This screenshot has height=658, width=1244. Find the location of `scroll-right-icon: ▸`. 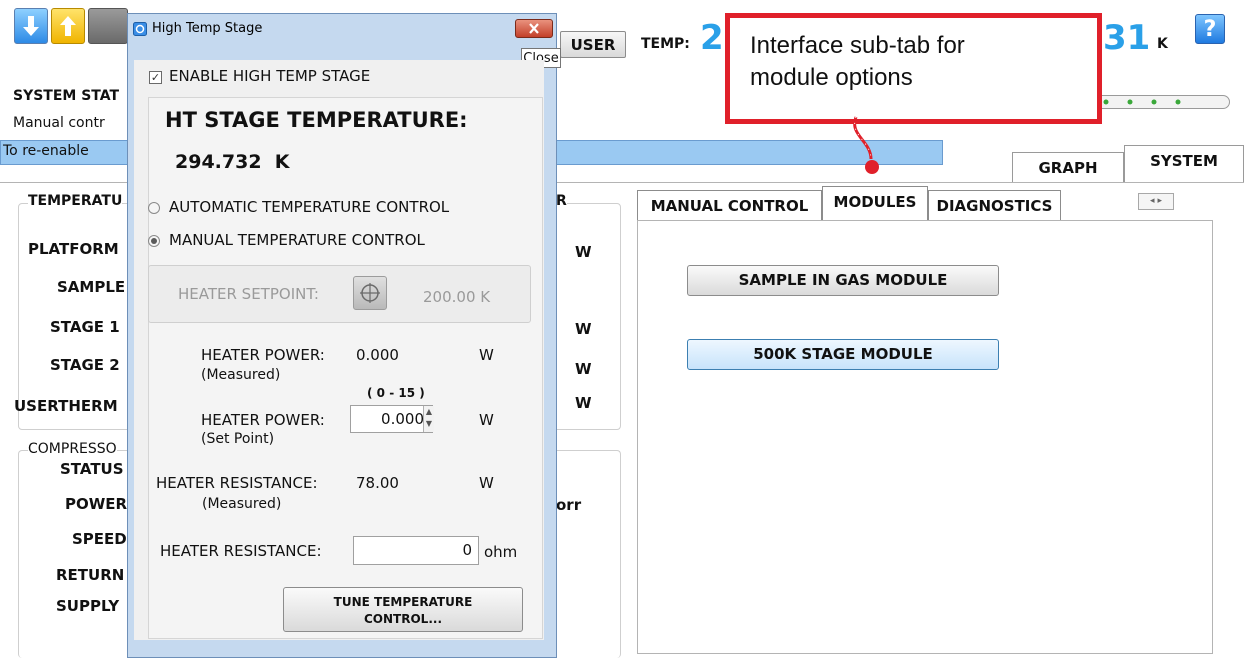

scroll-right-icon: ▸ is located at coordinates (1159, 201).